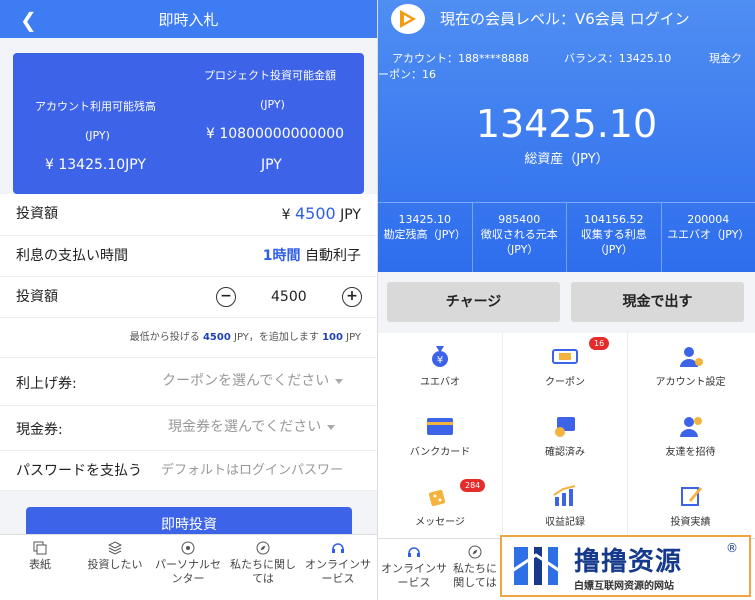 The width and height of the screenshot is (755, 600). What do you see at coordinates (460, 58) in the screenshot?
I see `account-text: アカウント：188****8888` at bounding box center [460, 58].